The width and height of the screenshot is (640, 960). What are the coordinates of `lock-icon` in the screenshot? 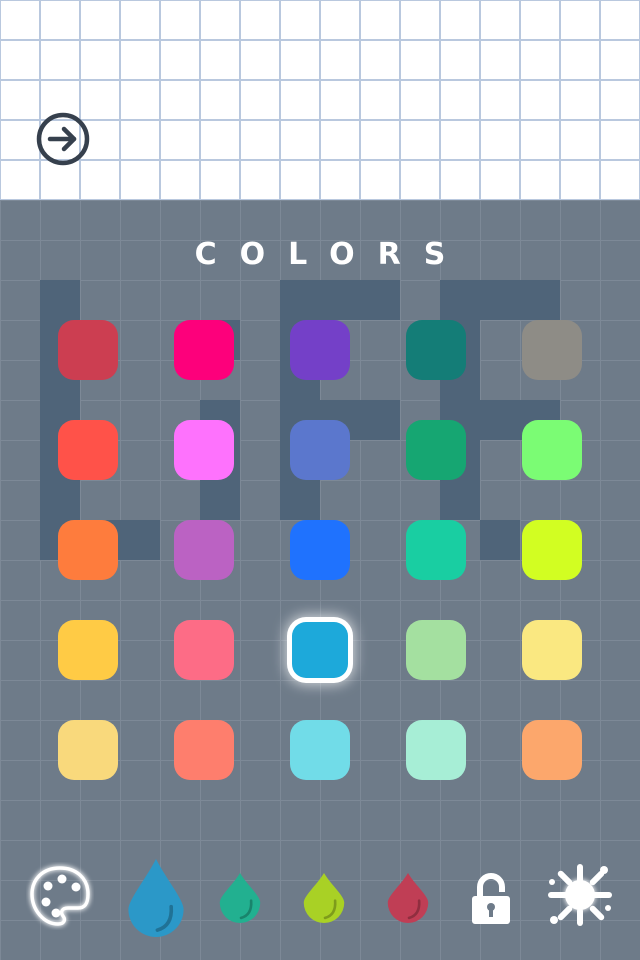 It's located at (491, 898).